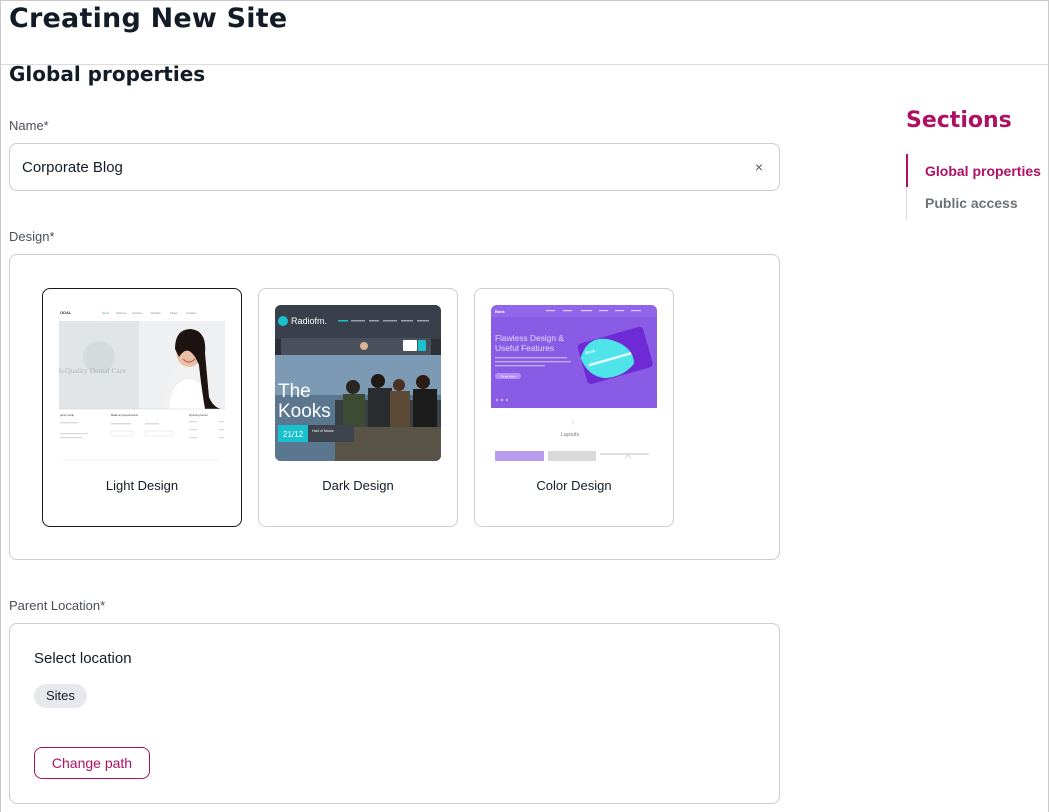 This screenshot has height=812, width=1049. What do you see at coordinates (142, 485) in the screenshot?
I see `design-card-label: Light Design` at bounding box center [142, 485].